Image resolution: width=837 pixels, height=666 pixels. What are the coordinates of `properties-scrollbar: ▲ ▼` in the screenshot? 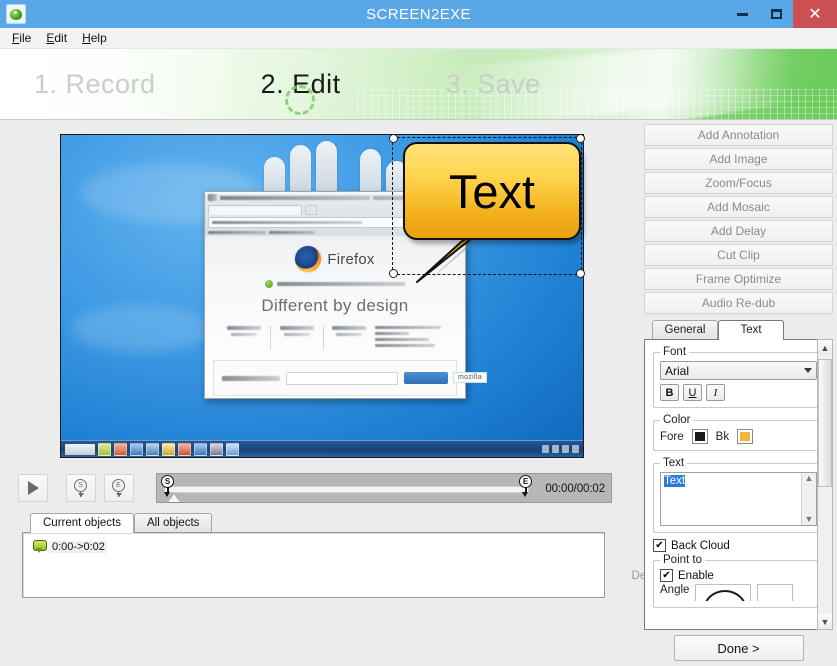 It's located at (825, 484).